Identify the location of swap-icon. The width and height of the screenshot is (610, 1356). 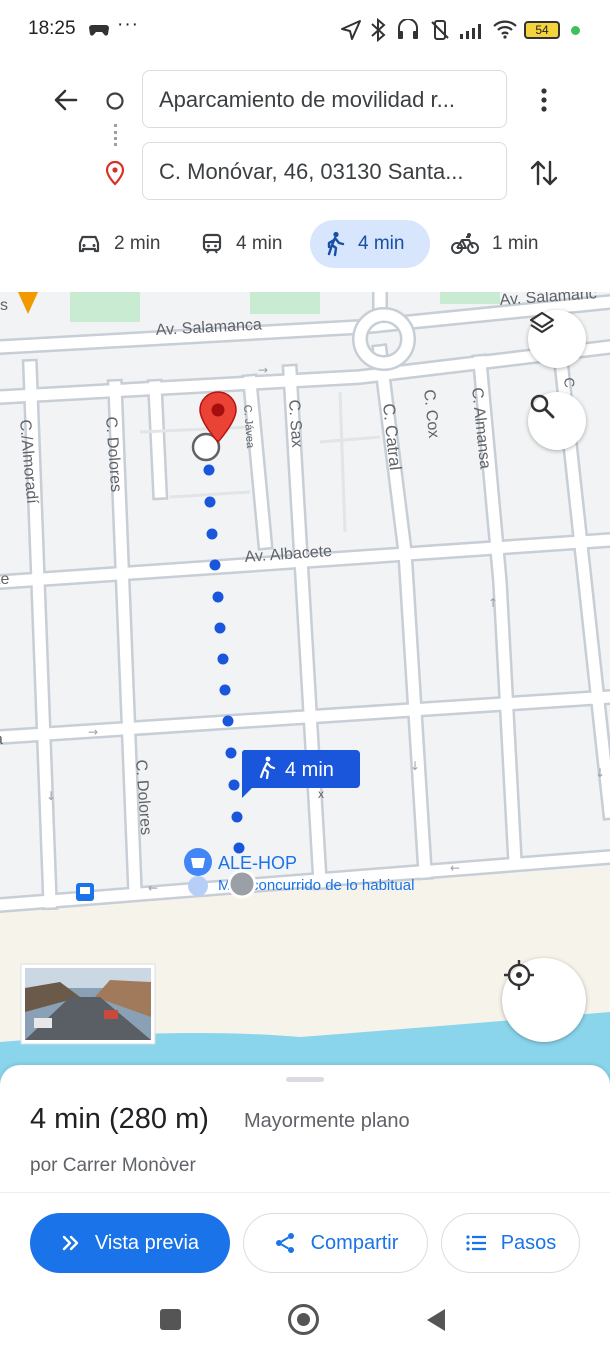
(544, 173).